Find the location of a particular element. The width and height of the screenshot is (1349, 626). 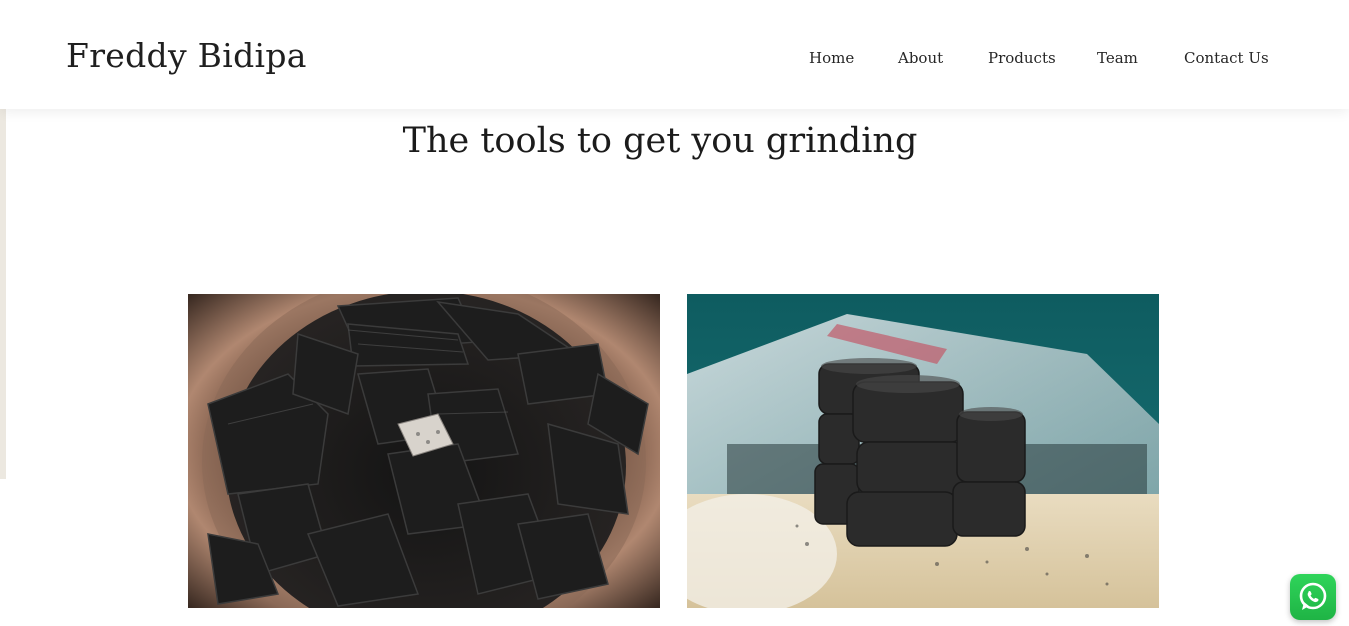

nav-about: About is located at coordinates (920, 58).